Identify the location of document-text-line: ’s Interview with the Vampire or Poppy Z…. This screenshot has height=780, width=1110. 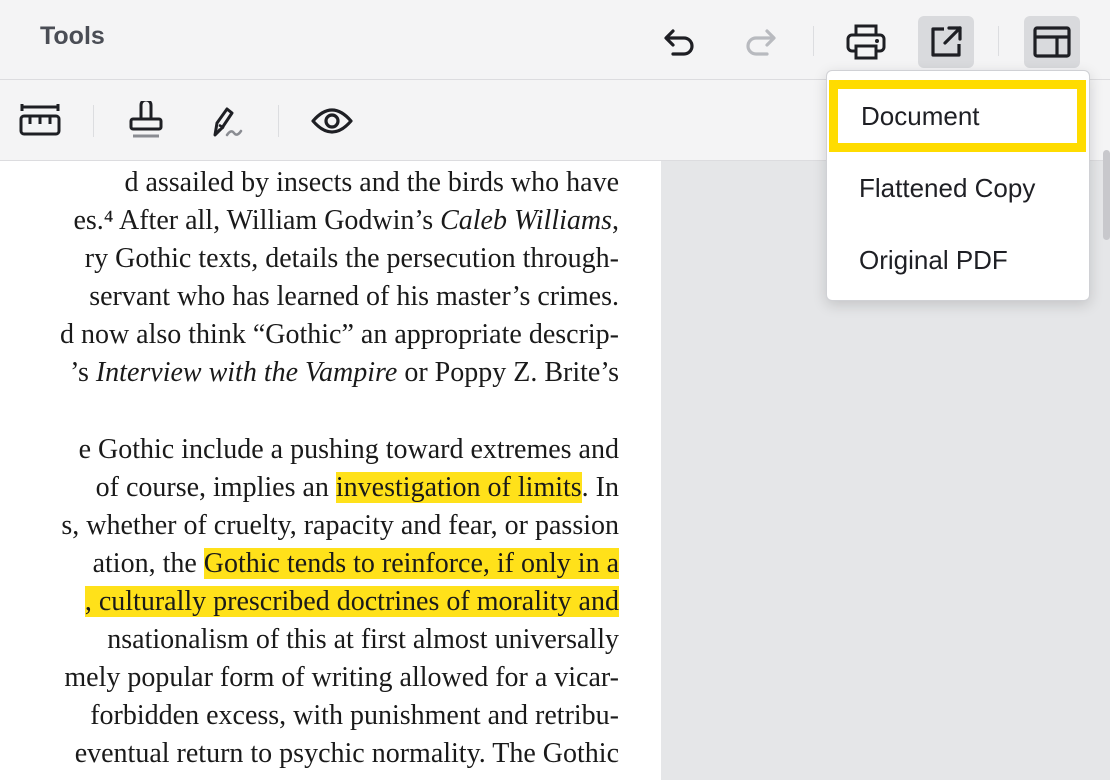
(344, 373).